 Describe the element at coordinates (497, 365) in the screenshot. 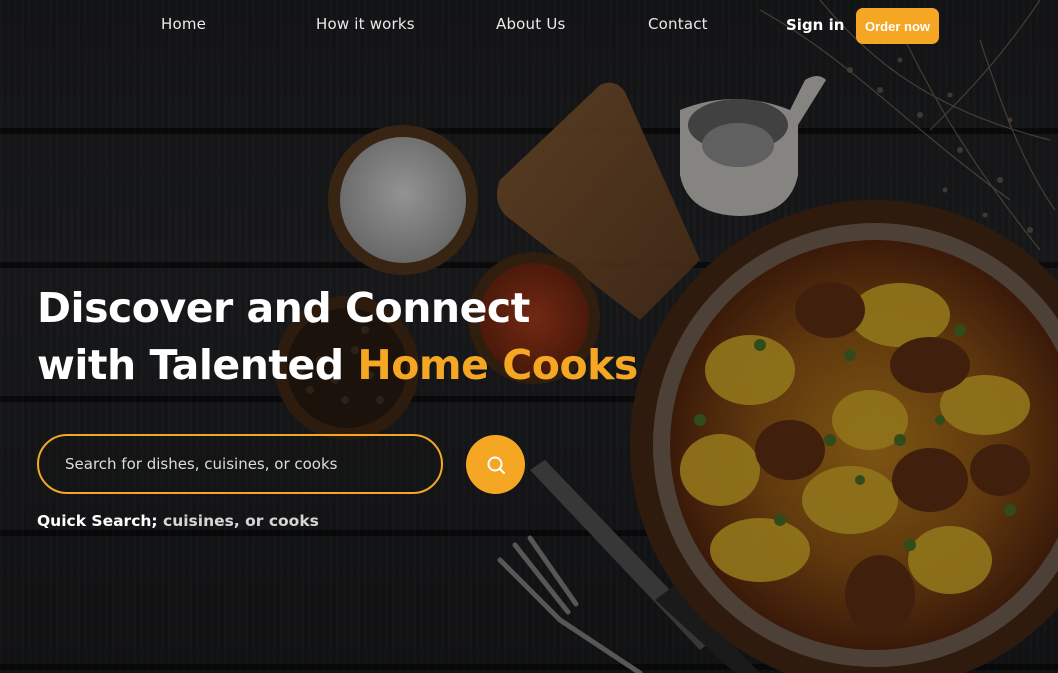

I see `hero-title-accent: Home Cooks` at that location.